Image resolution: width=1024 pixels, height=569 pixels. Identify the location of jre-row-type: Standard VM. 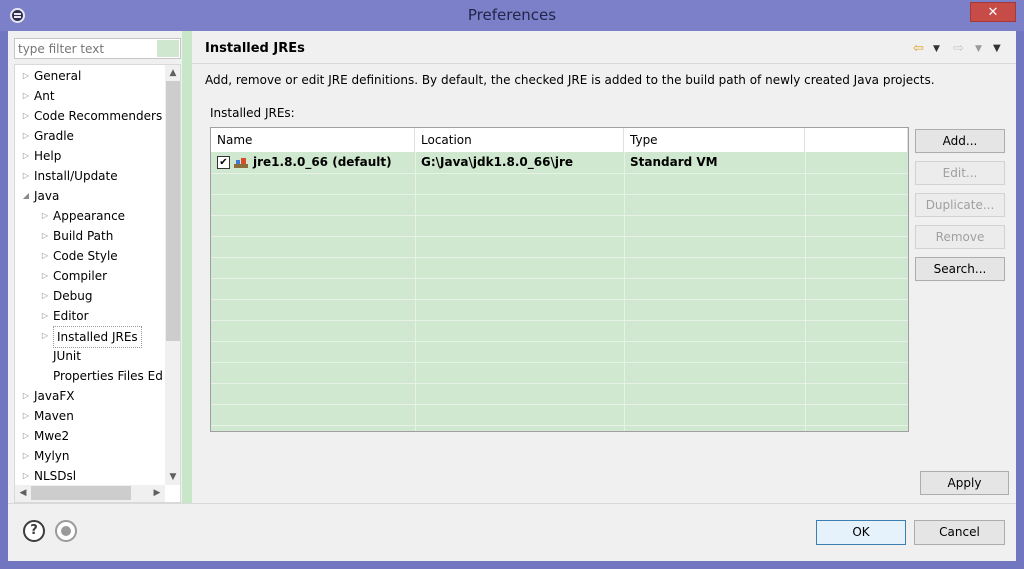
(671, 162).